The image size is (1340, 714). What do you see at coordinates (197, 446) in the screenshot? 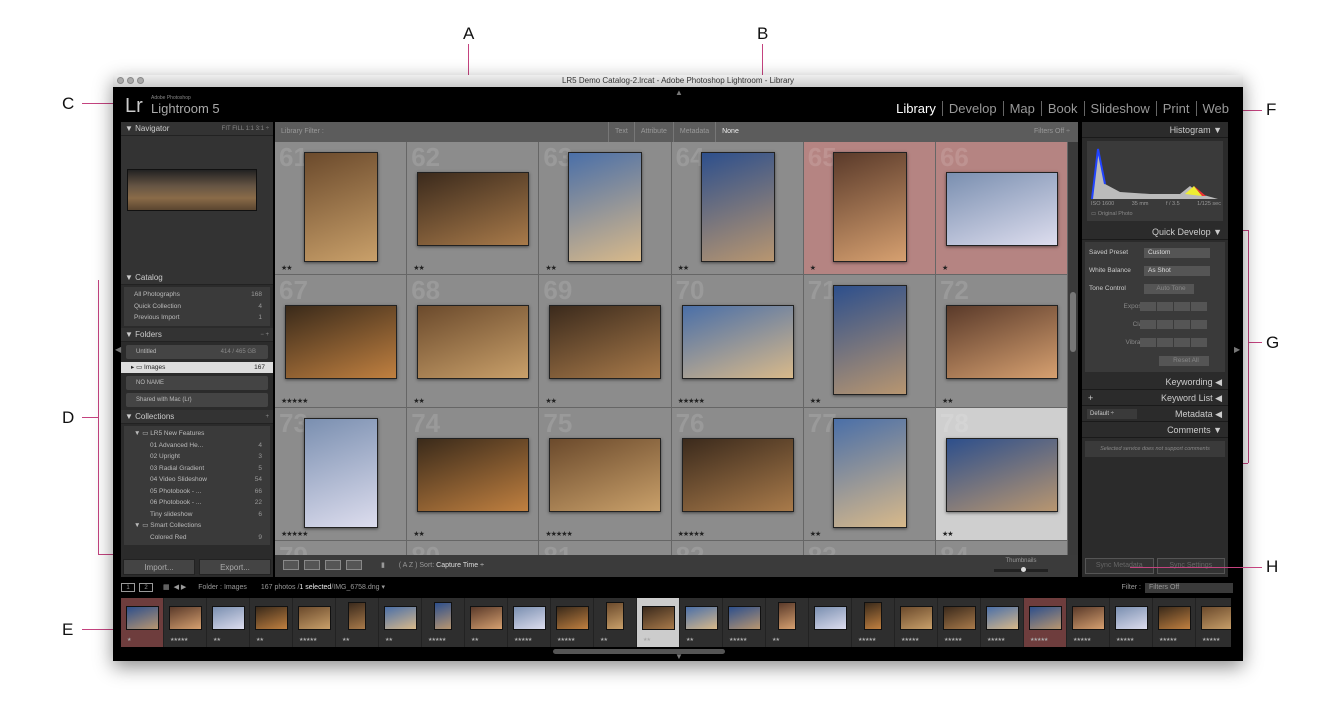
I see `collection-item: 01 Advanced He... 4` at bounding box center [197, 446].